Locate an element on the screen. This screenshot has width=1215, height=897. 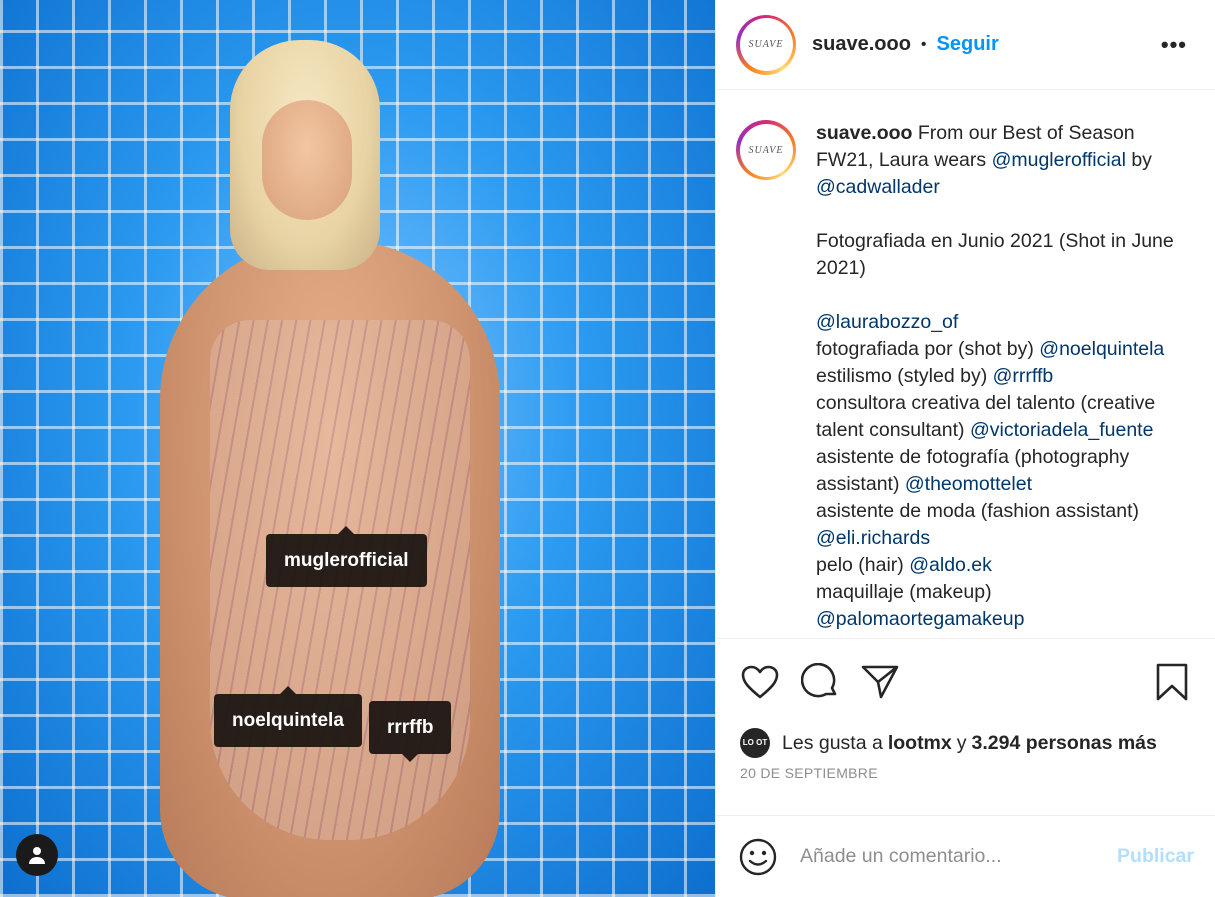
comment-input is located at coordinates (954, 856).